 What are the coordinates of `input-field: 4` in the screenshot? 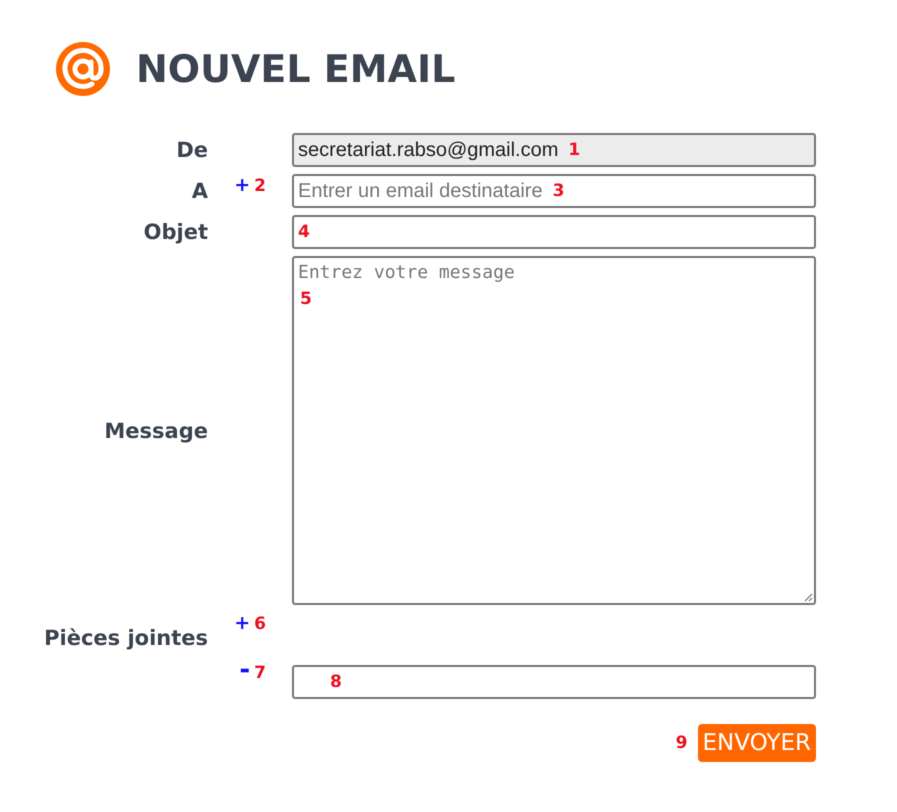 It's located at (554, 232).